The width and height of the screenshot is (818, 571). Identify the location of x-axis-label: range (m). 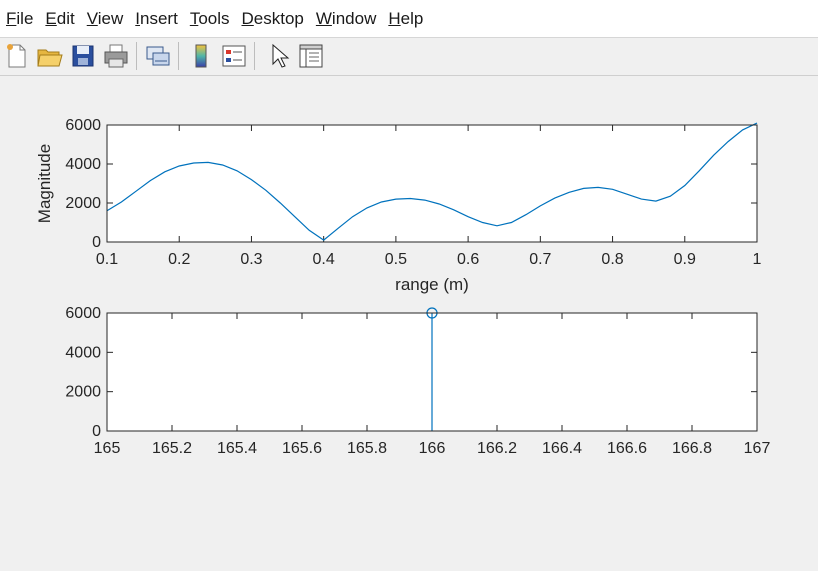
(432, 284).